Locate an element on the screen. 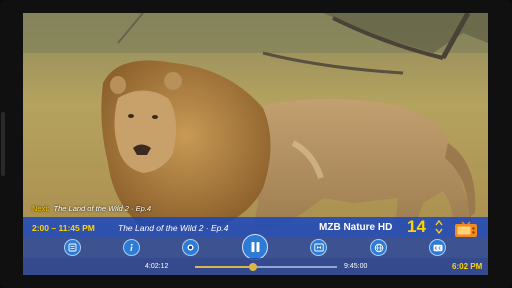 Image resolution: width=512 pixels, height=288 pixels. channel-up-down-icon is located at coordinates (439, 227).